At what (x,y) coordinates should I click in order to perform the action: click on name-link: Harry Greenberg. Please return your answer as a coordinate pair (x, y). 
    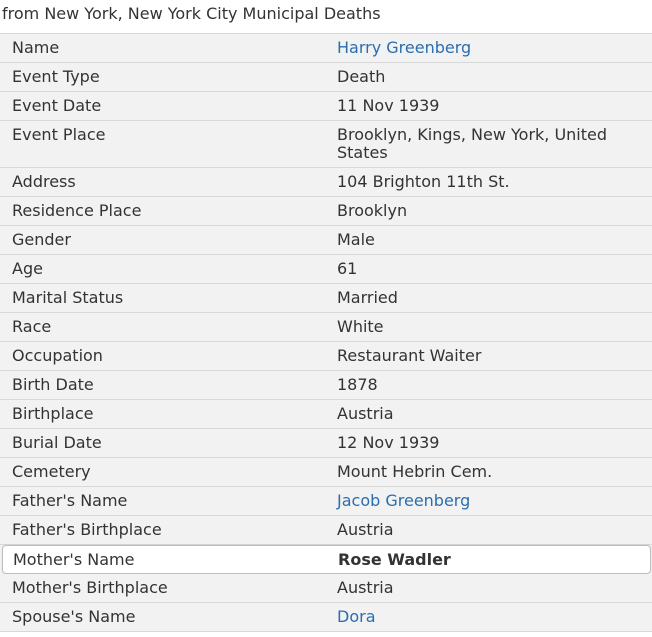
    Looking at the image, I should click on (488, 45).